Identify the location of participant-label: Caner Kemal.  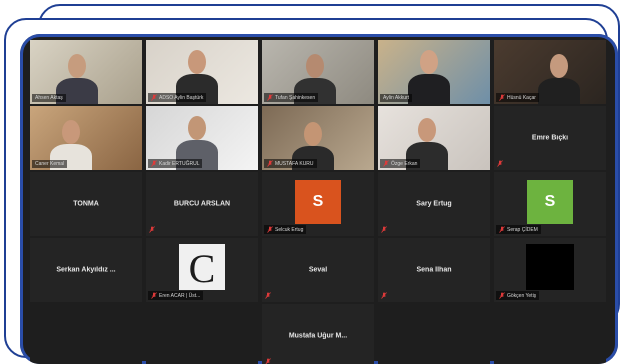
(49, 164).